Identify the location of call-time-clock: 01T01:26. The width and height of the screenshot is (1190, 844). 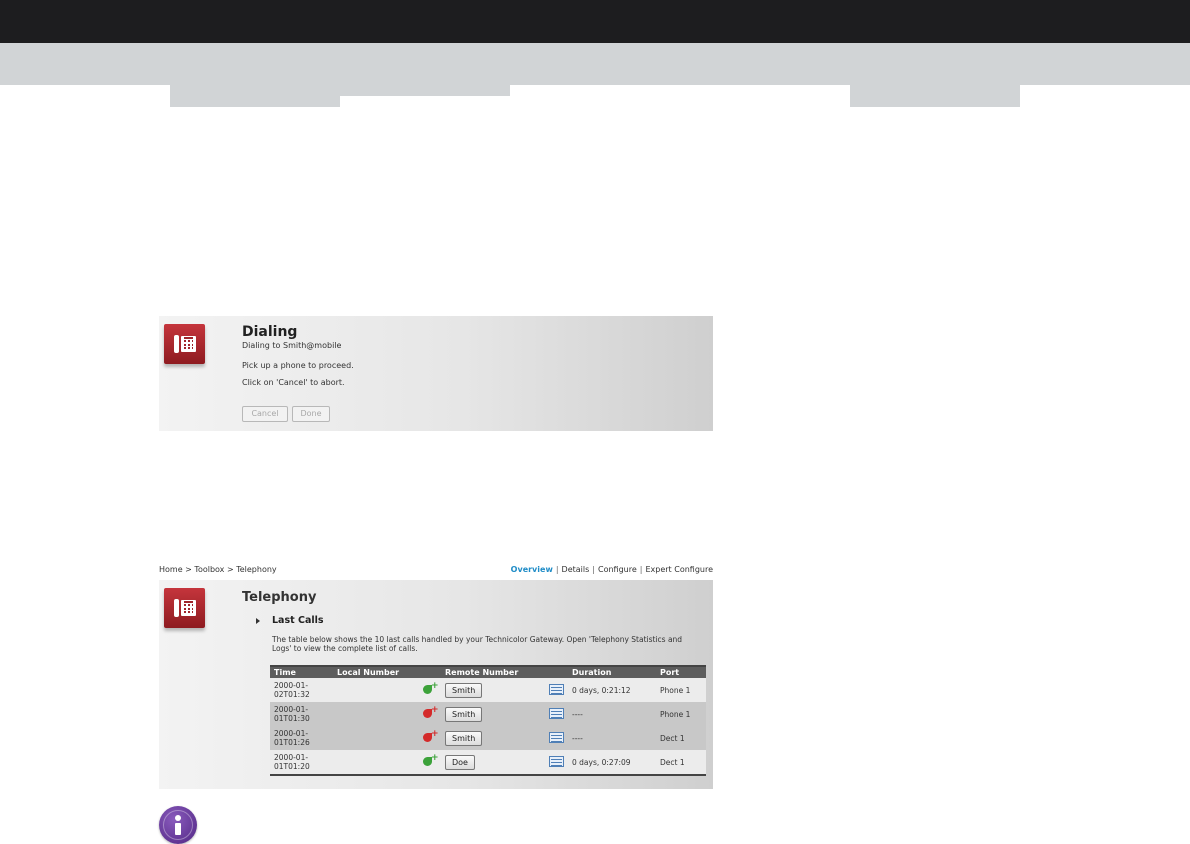
(292, 742).